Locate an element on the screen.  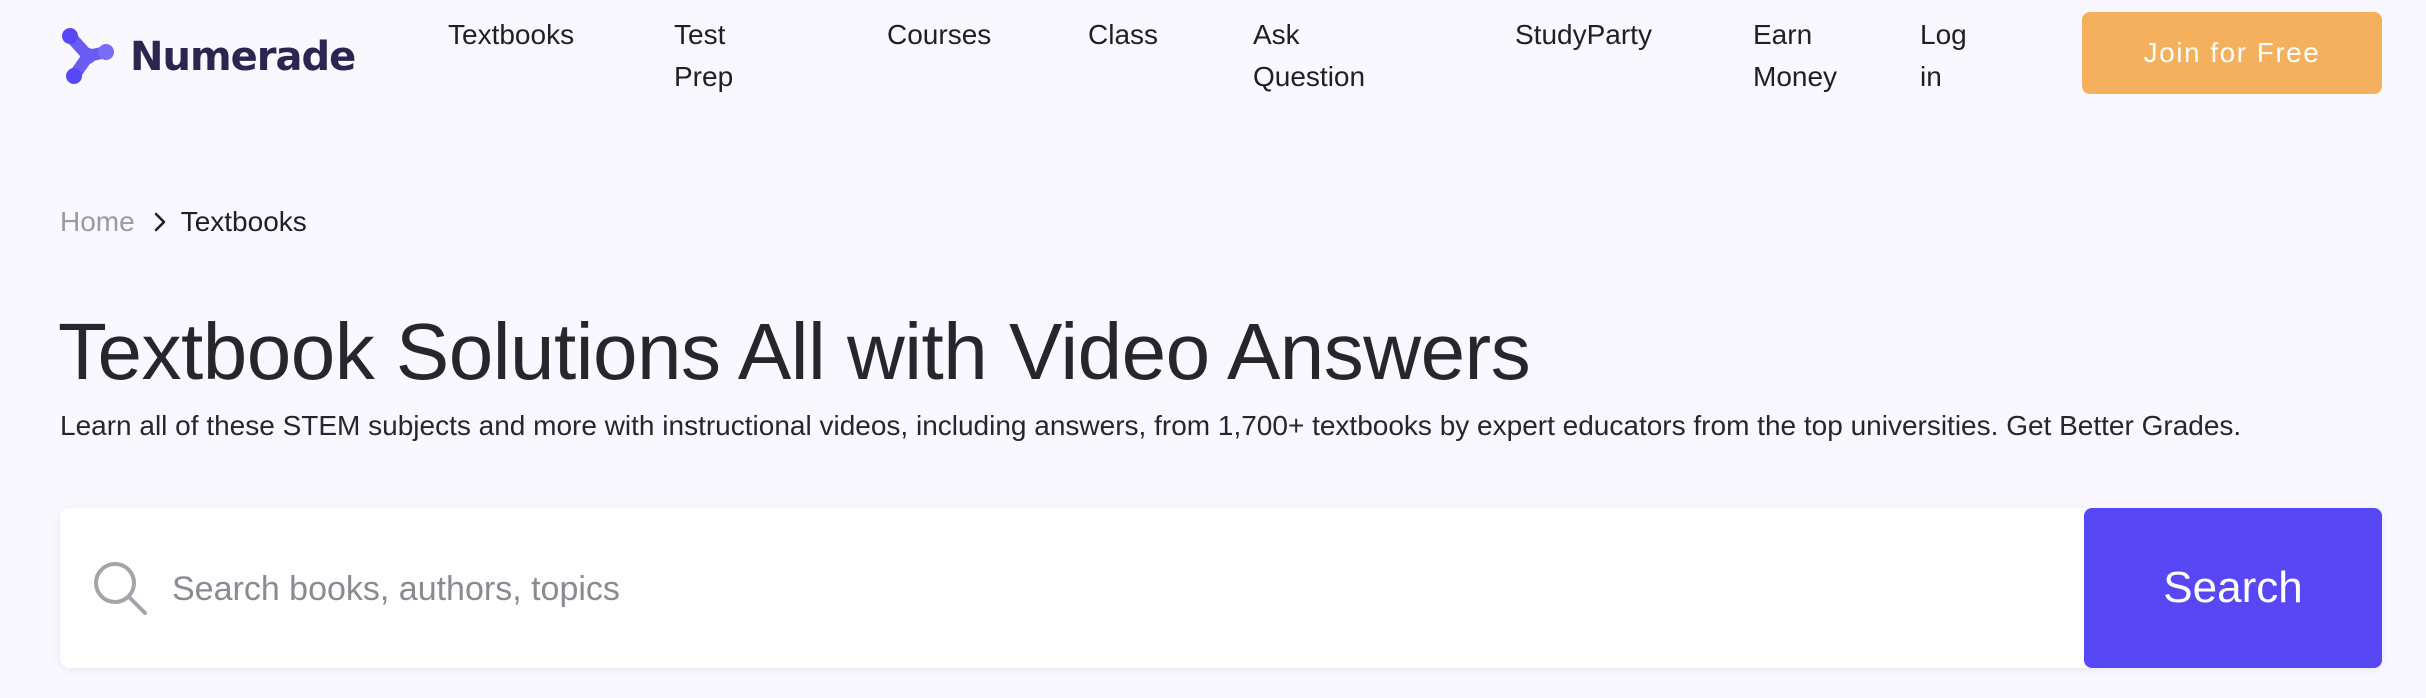
logo: Numerade is located at coordinates (207, 57).